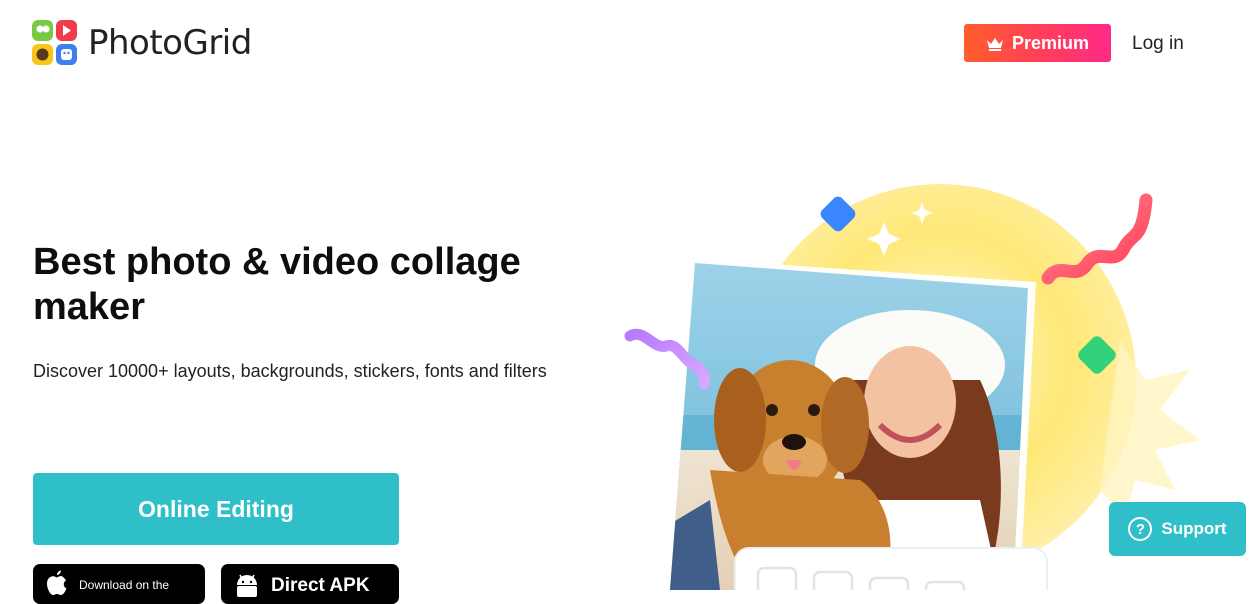 The height and width of the screenshot is (604, 1260). Describe the element at coordinates (57, 582) in the screenshot. I see `apple-icon` at that location.